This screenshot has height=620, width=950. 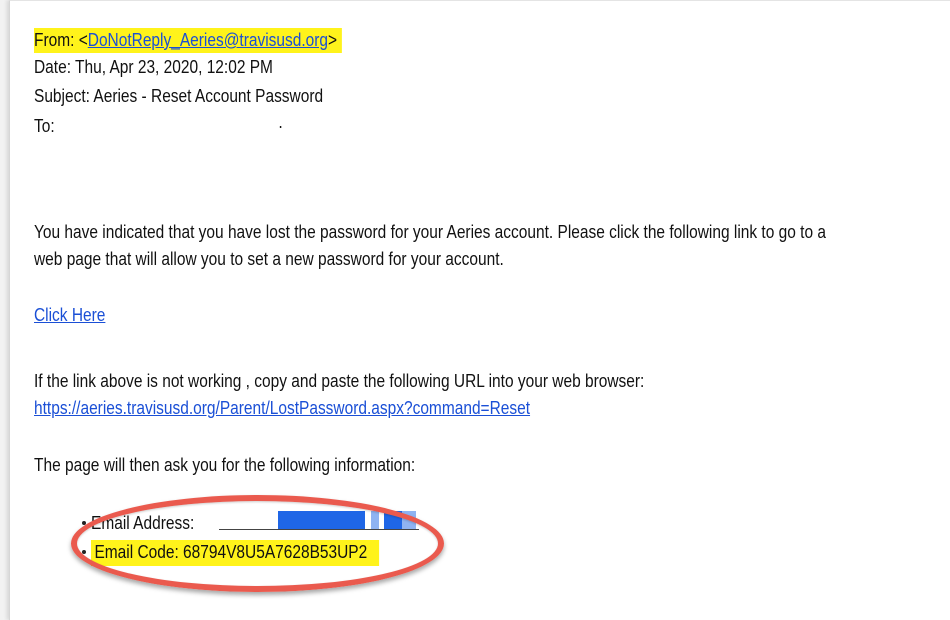 What do you see at coordinates (143, 523) in the screenshot?
I see `list-item-email-address: Email Address:` at bounding box center [143, 523].